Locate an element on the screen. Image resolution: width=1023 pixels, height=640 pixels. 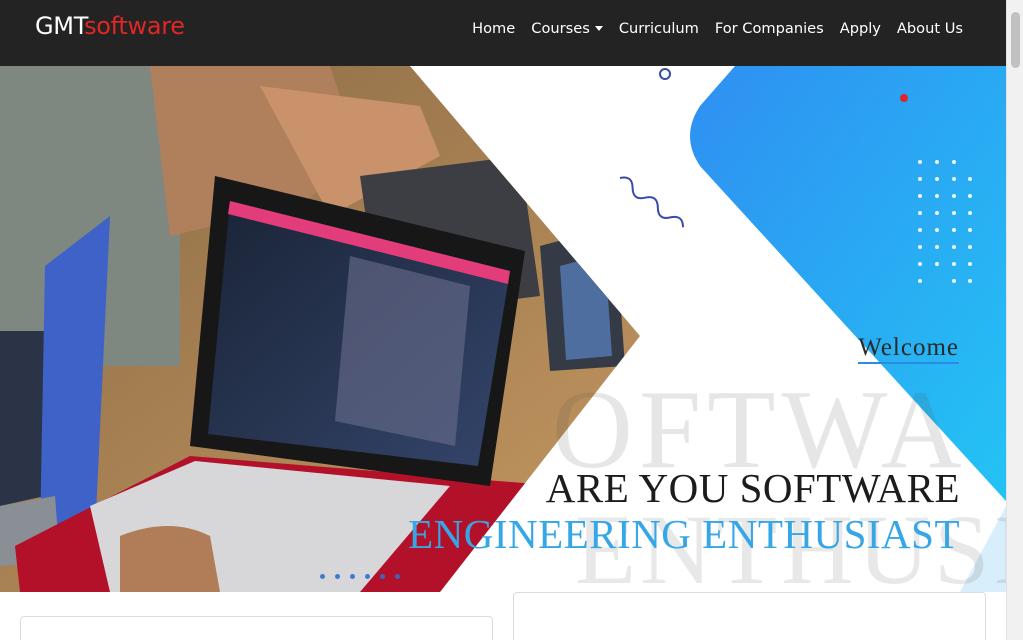
brand-primary-text: GMT is located at coordinates (60, 26).